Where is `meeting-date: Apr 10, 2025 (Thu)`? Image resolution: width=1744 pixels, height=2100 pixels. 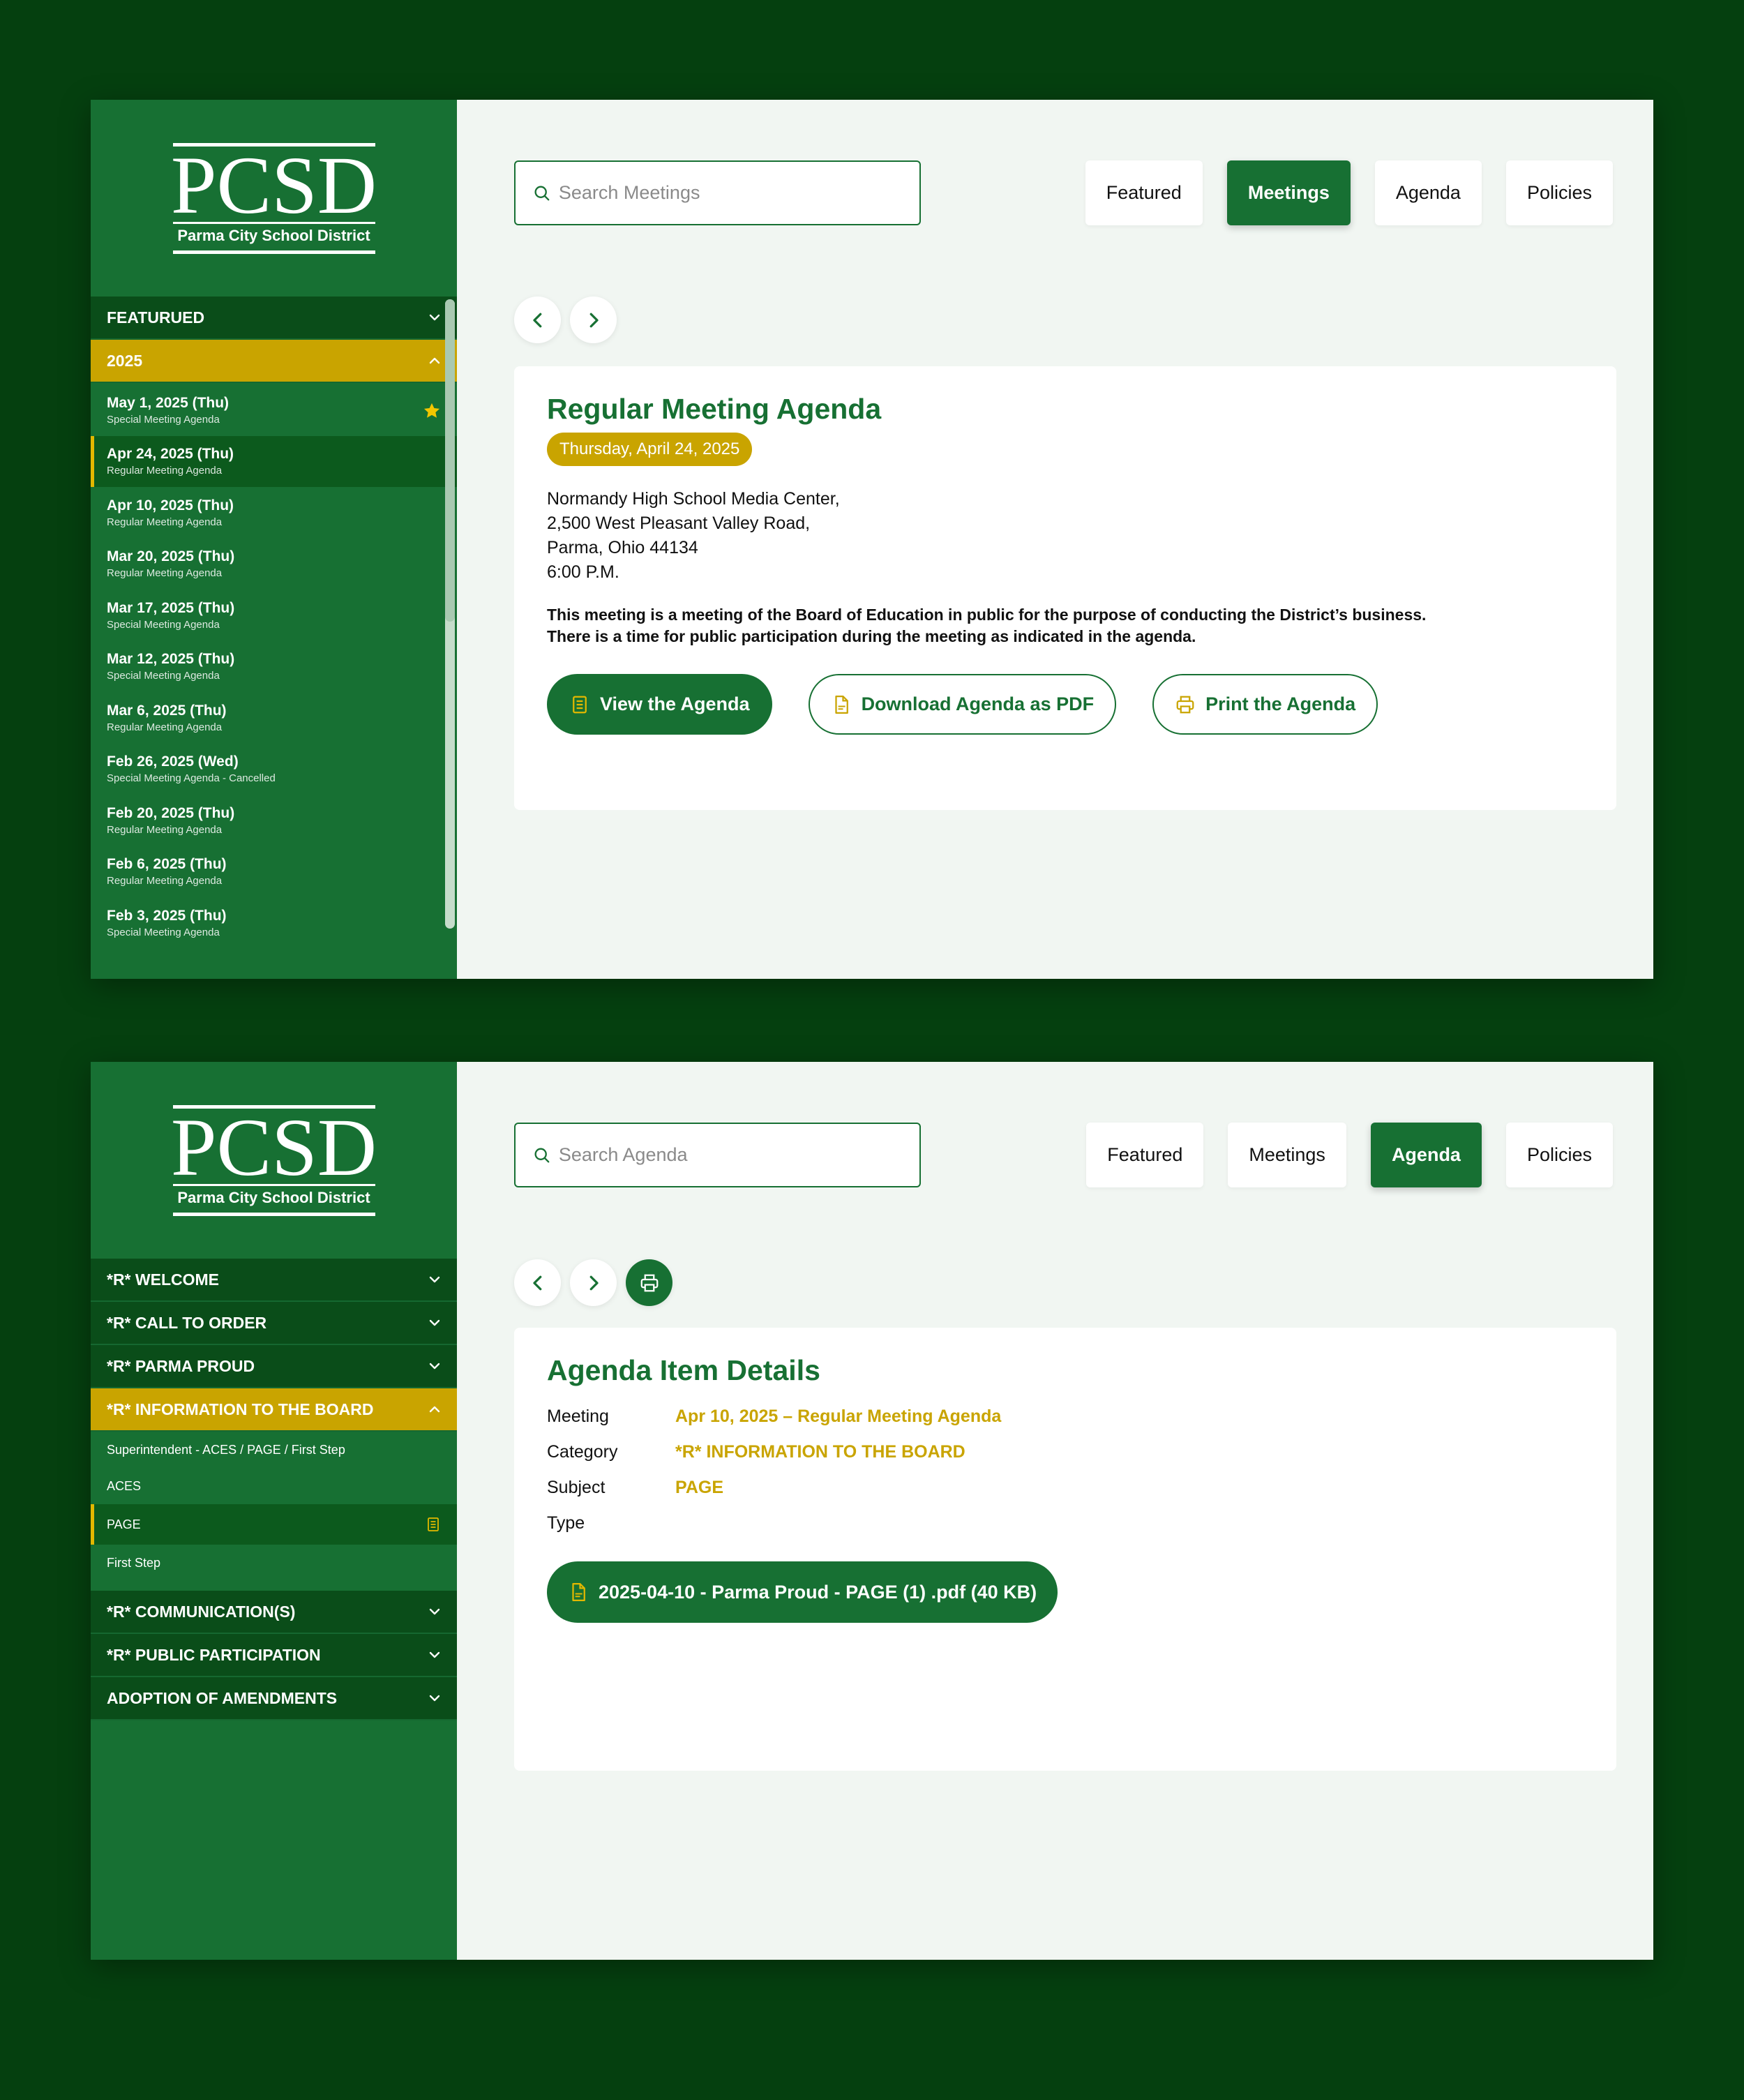
meeting-date: Apr 10, 2025 (Thu) is located at coordinates (170, 505).